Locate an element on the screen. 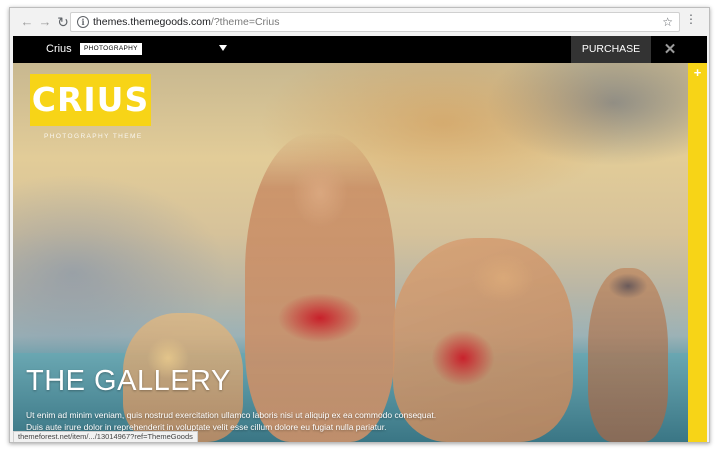 Image resolution: width=721 pixels, height=451 pixels. info-icon: i is located at coordinates (83, 22).